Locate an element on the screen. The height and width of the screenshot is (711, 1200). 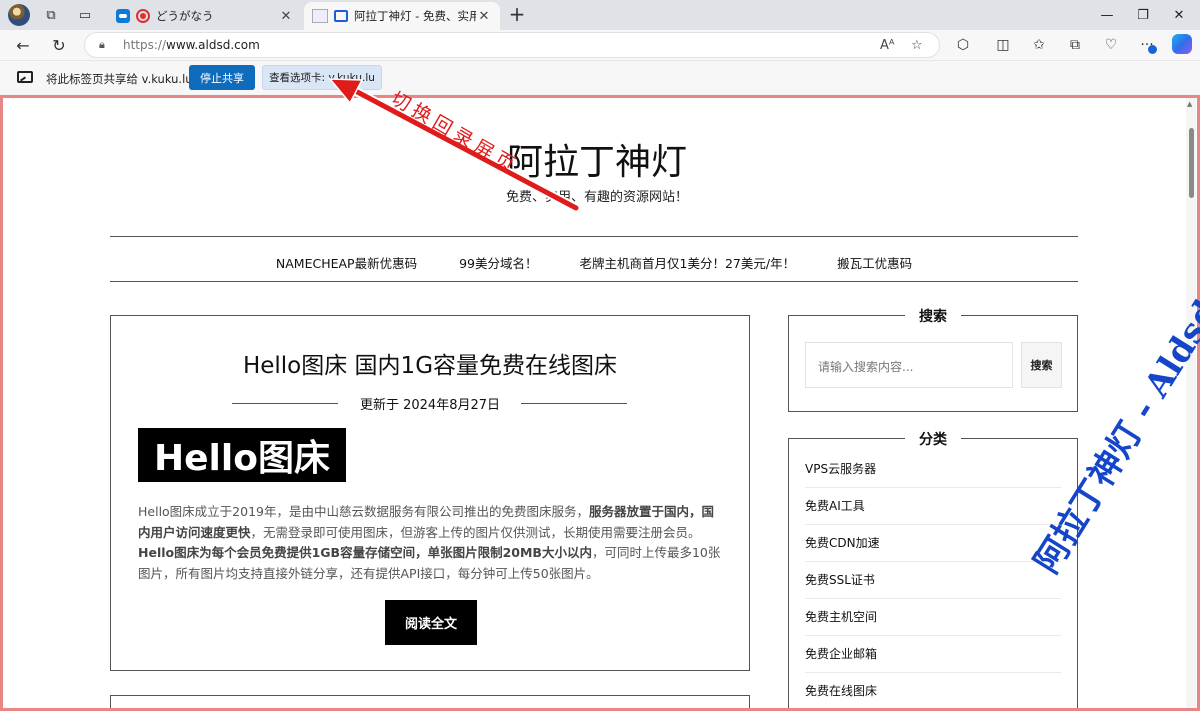
stop-sharing-button: 停止共享 is located at coordinates (222, 77).